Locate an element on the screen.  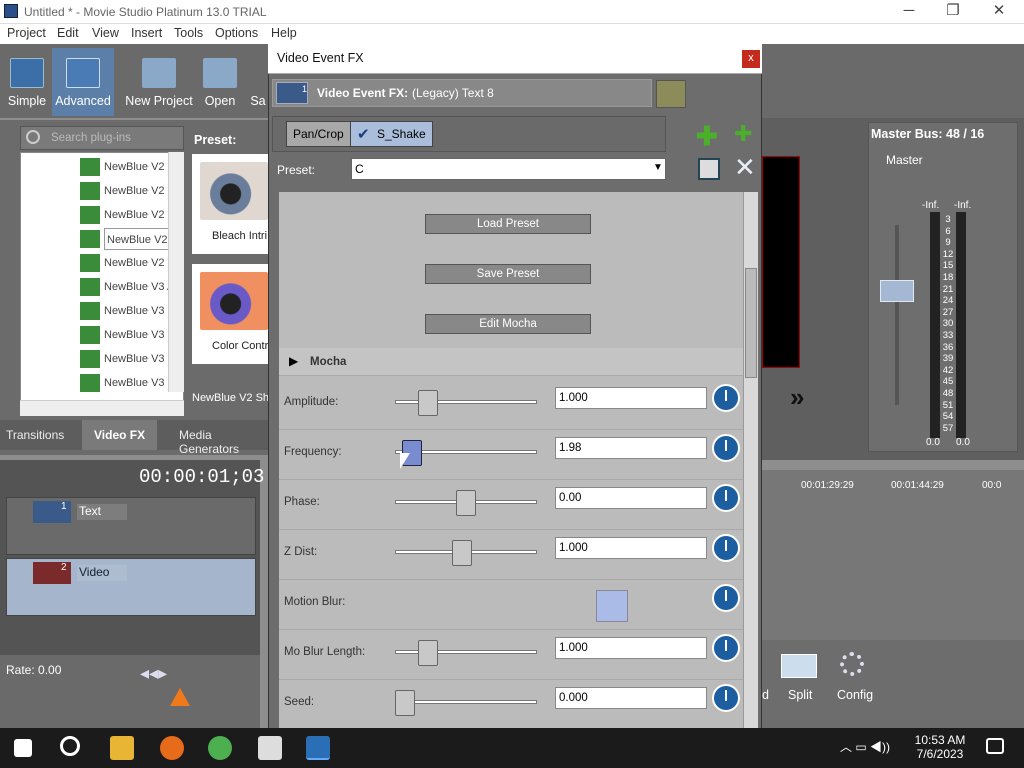
search-input: Search plug-ins is located at coordinates (102, 138).